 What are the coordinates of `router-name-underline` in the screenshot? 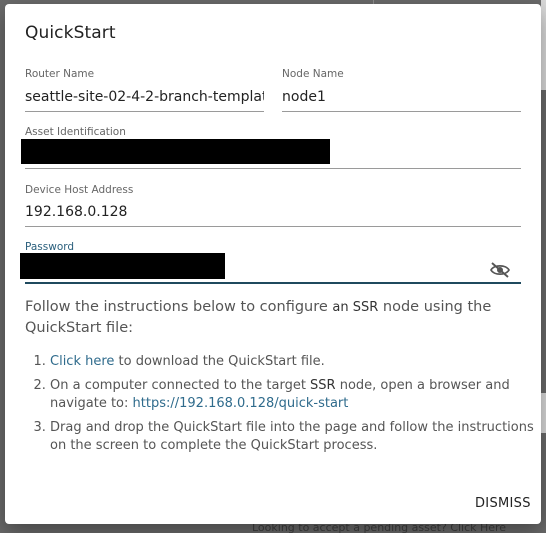 It's located at (144, 111).